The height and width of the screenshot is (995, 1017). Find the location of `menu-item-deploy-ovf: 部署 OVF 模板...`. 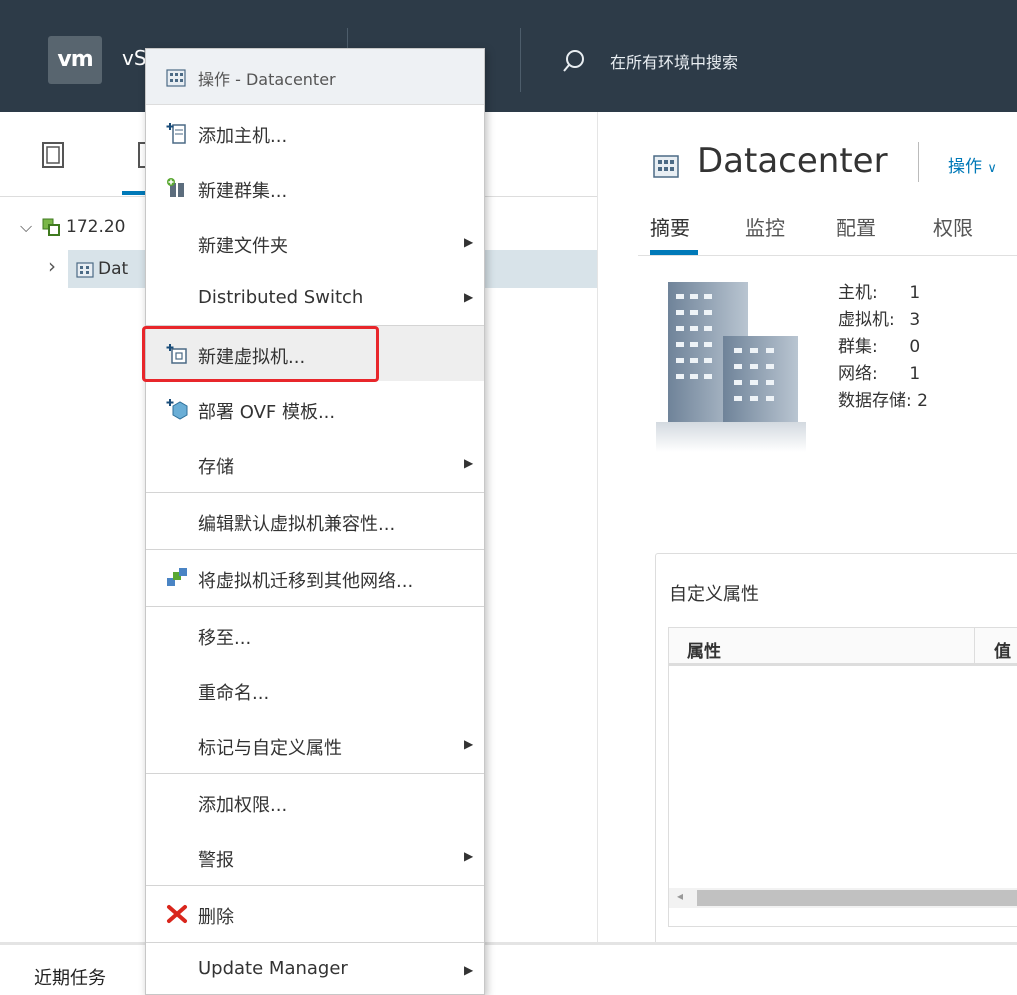

menu-item-deploy-ovf: 部署 OVF 模板... is located at coordinates (315, 408).